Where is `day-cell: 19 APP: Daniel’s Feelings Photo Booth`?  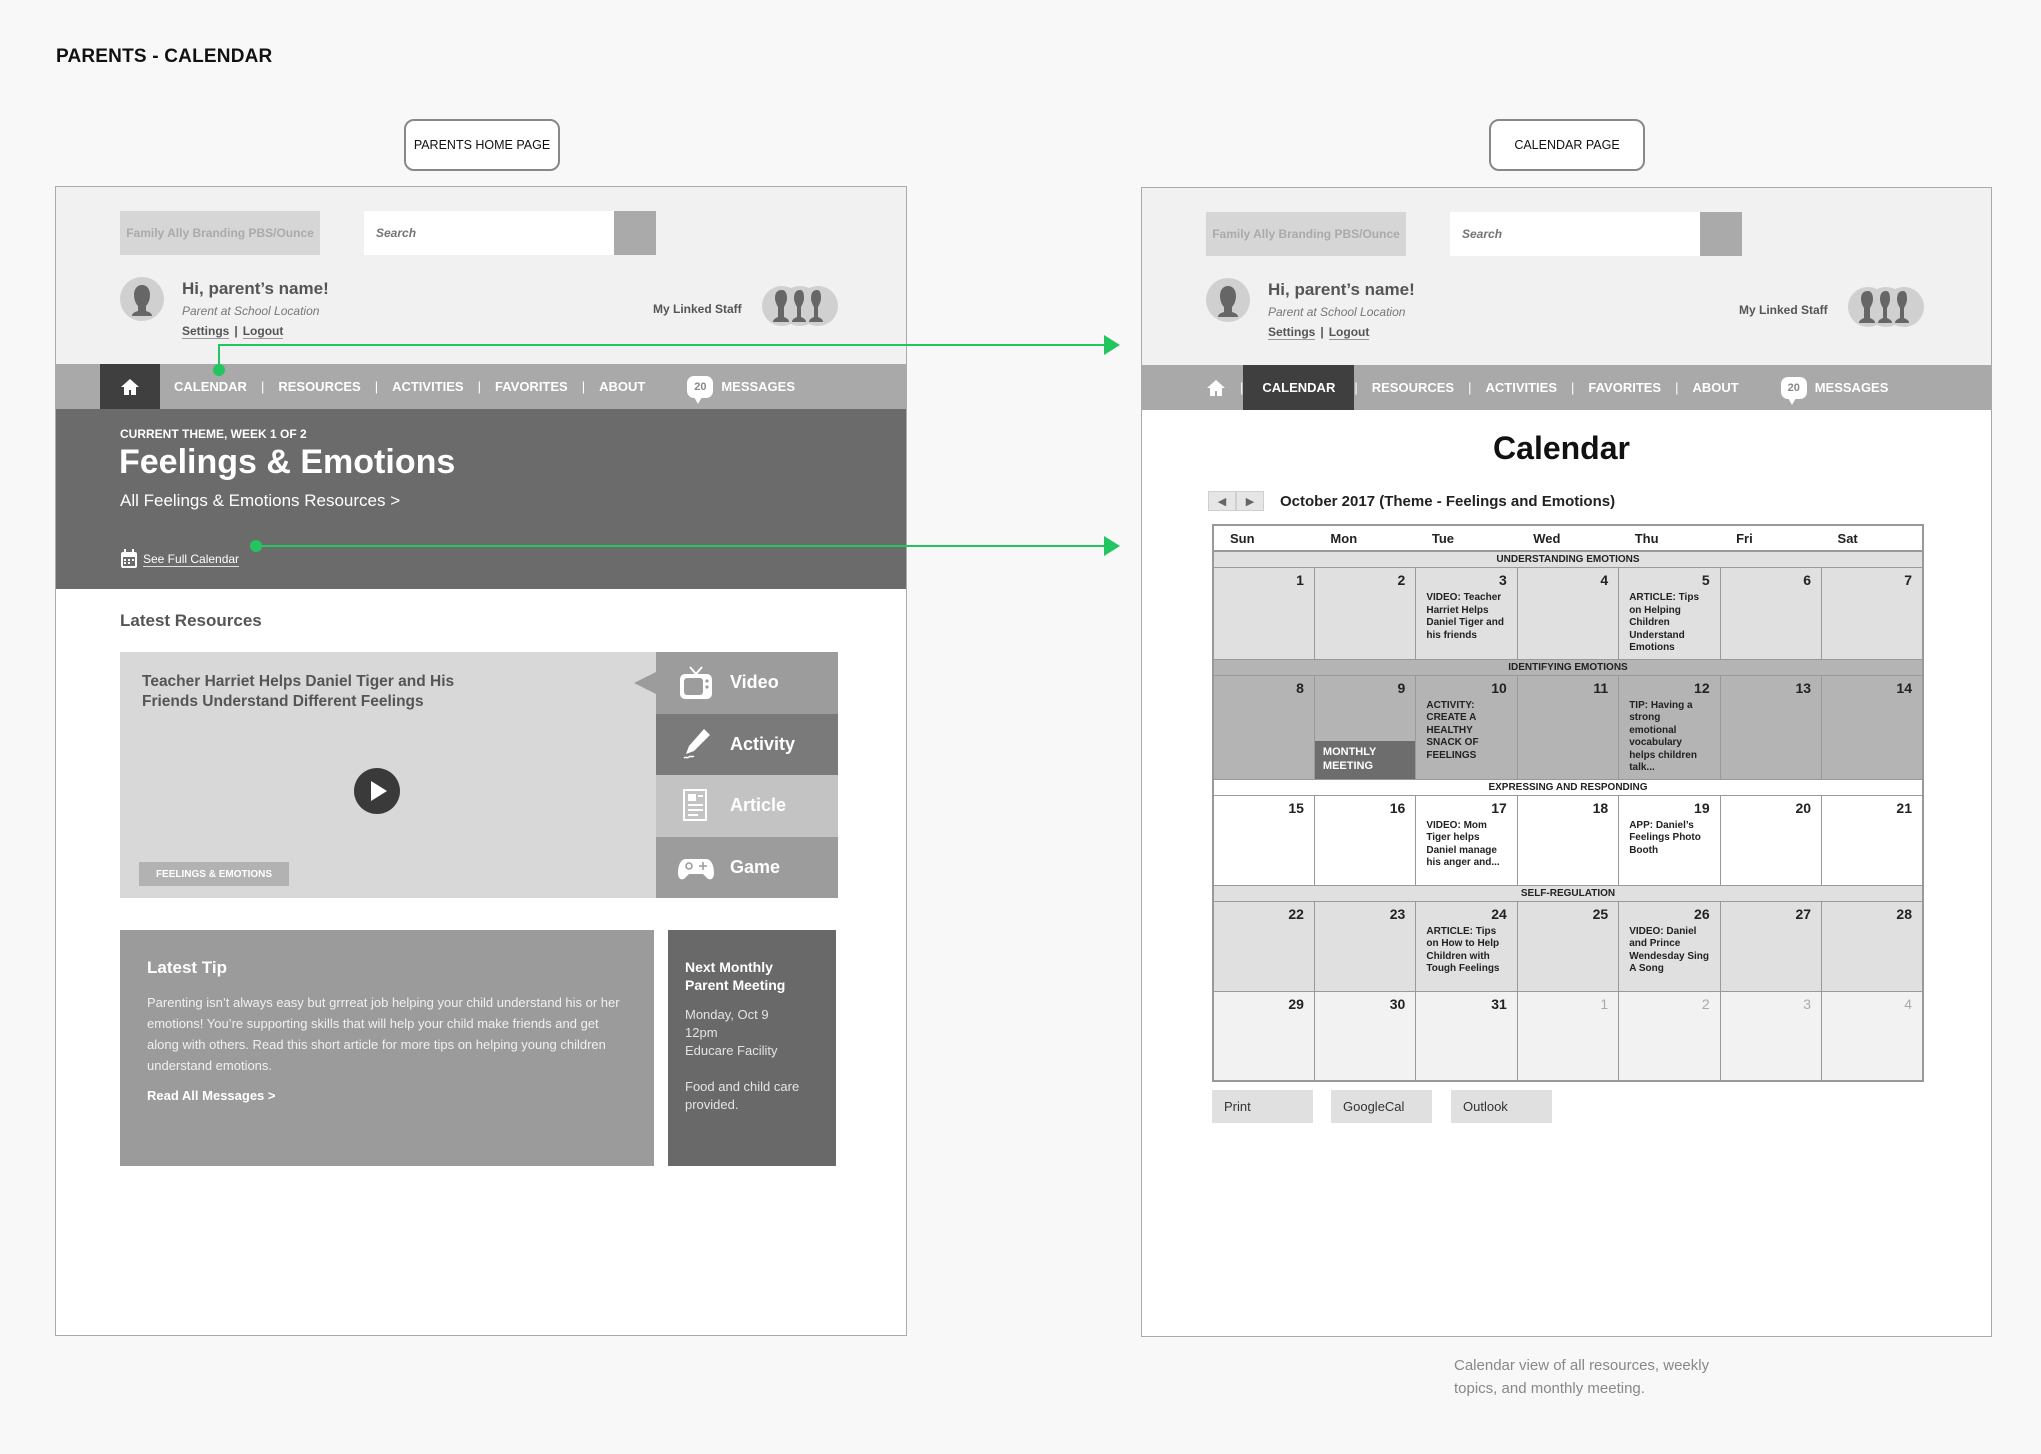
day-cell: 19 APP: Daniel’s Feelings Photo Booth is located at coordinates (1669, 840).